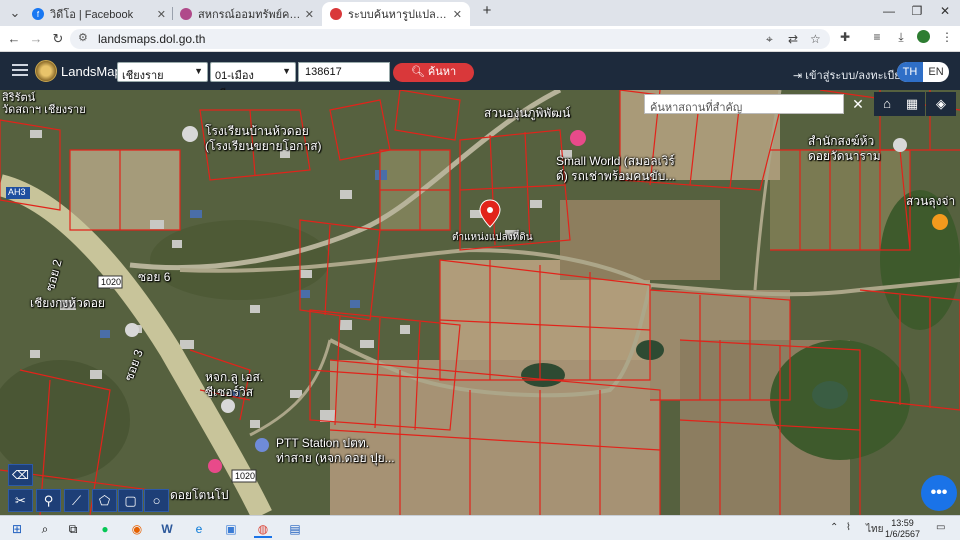  What do you see at coordinates (417, 72) in the screenshot?
I see `search-icon: 🔍︎` at bounding box center [417, 72].